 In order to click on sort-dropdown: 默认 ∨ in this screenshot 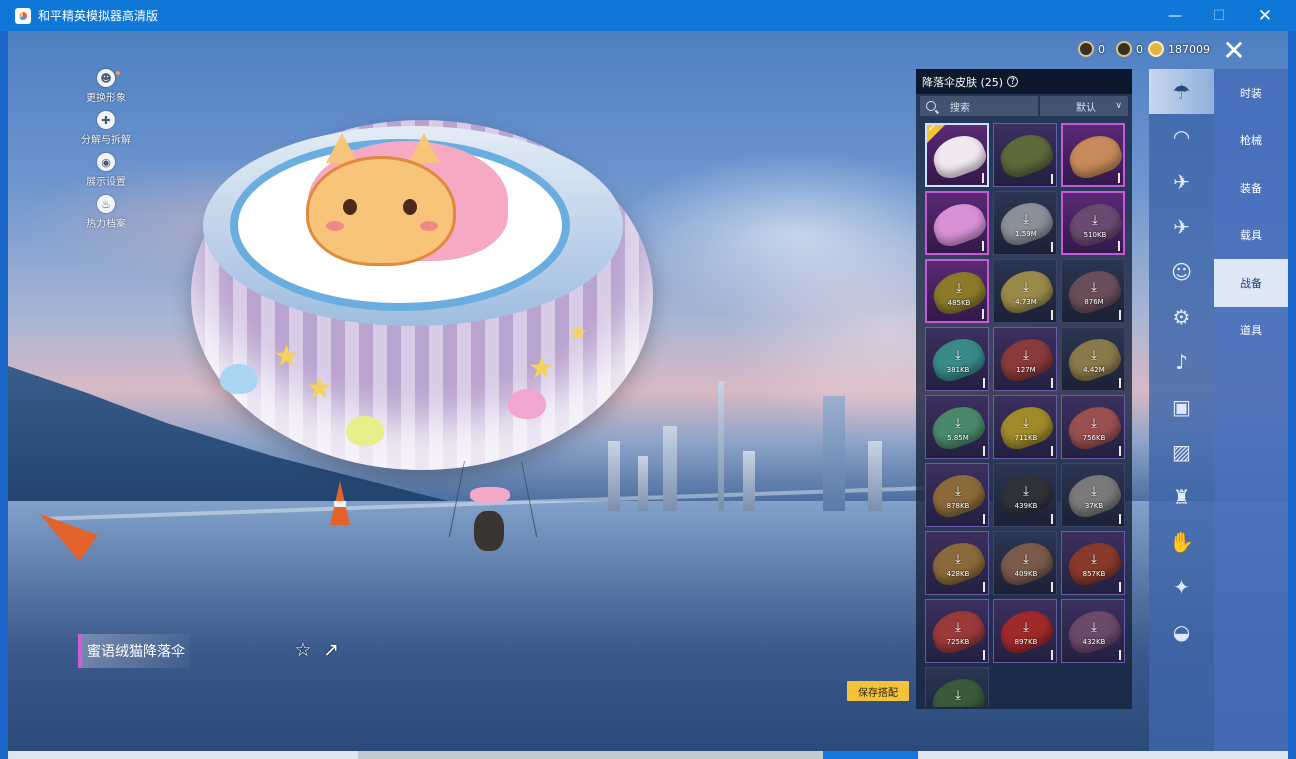, I will do `click(1084, 106)`.